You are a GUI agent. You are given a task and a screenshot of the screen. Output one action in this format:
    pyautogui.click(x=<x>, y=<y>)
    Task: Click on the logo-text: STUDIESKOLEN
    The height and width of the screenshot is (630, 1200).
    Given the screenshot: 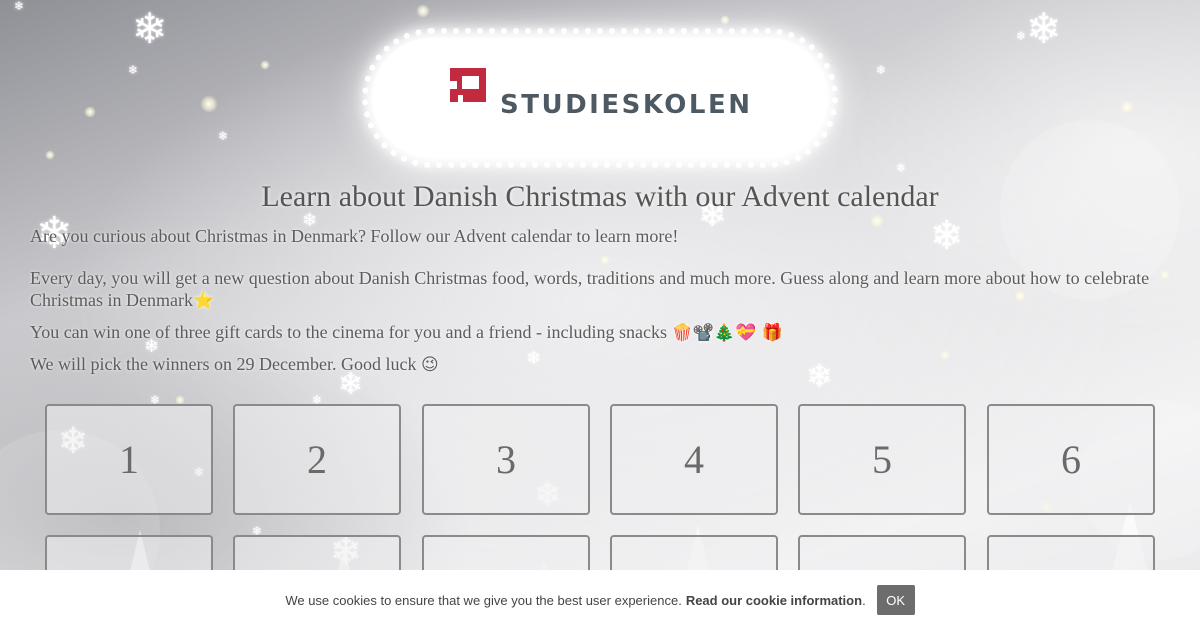 What is the action you would take?
    pyautogui.click(x=626, y=105)
    